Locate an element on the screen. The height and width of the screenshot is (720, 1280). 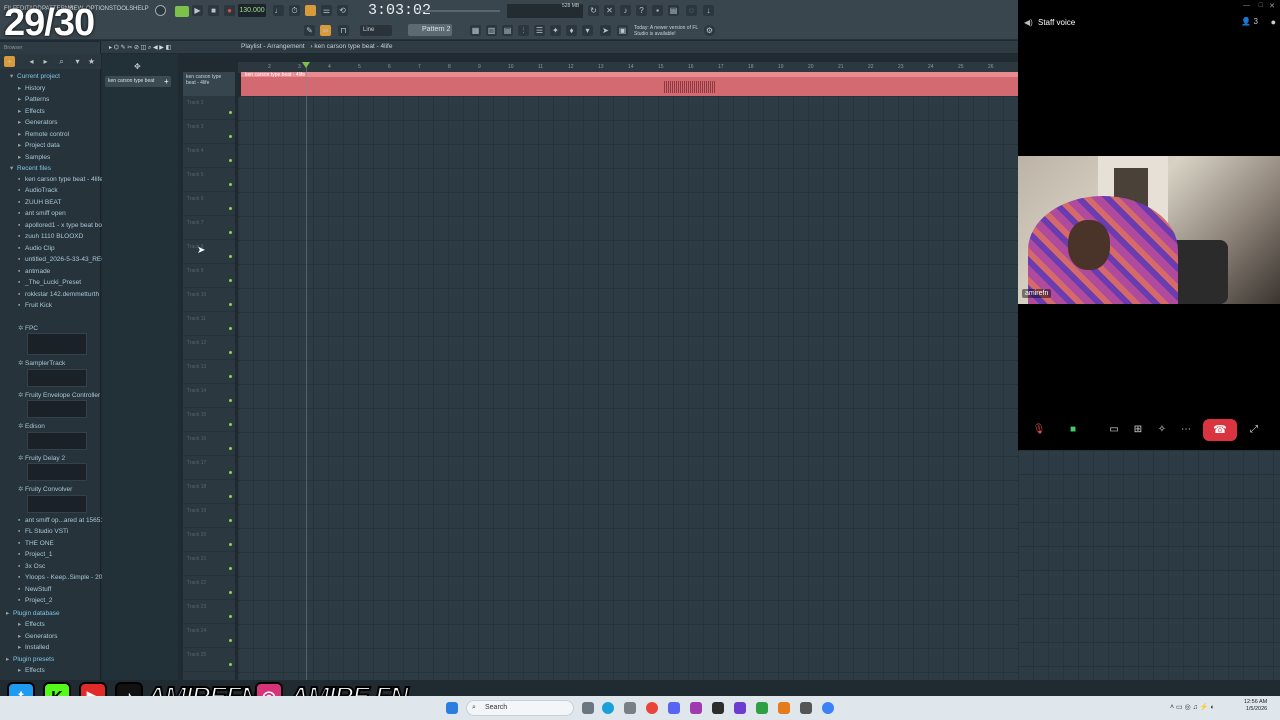
chat-icon: ◌ is located at coordinates (691, 10).